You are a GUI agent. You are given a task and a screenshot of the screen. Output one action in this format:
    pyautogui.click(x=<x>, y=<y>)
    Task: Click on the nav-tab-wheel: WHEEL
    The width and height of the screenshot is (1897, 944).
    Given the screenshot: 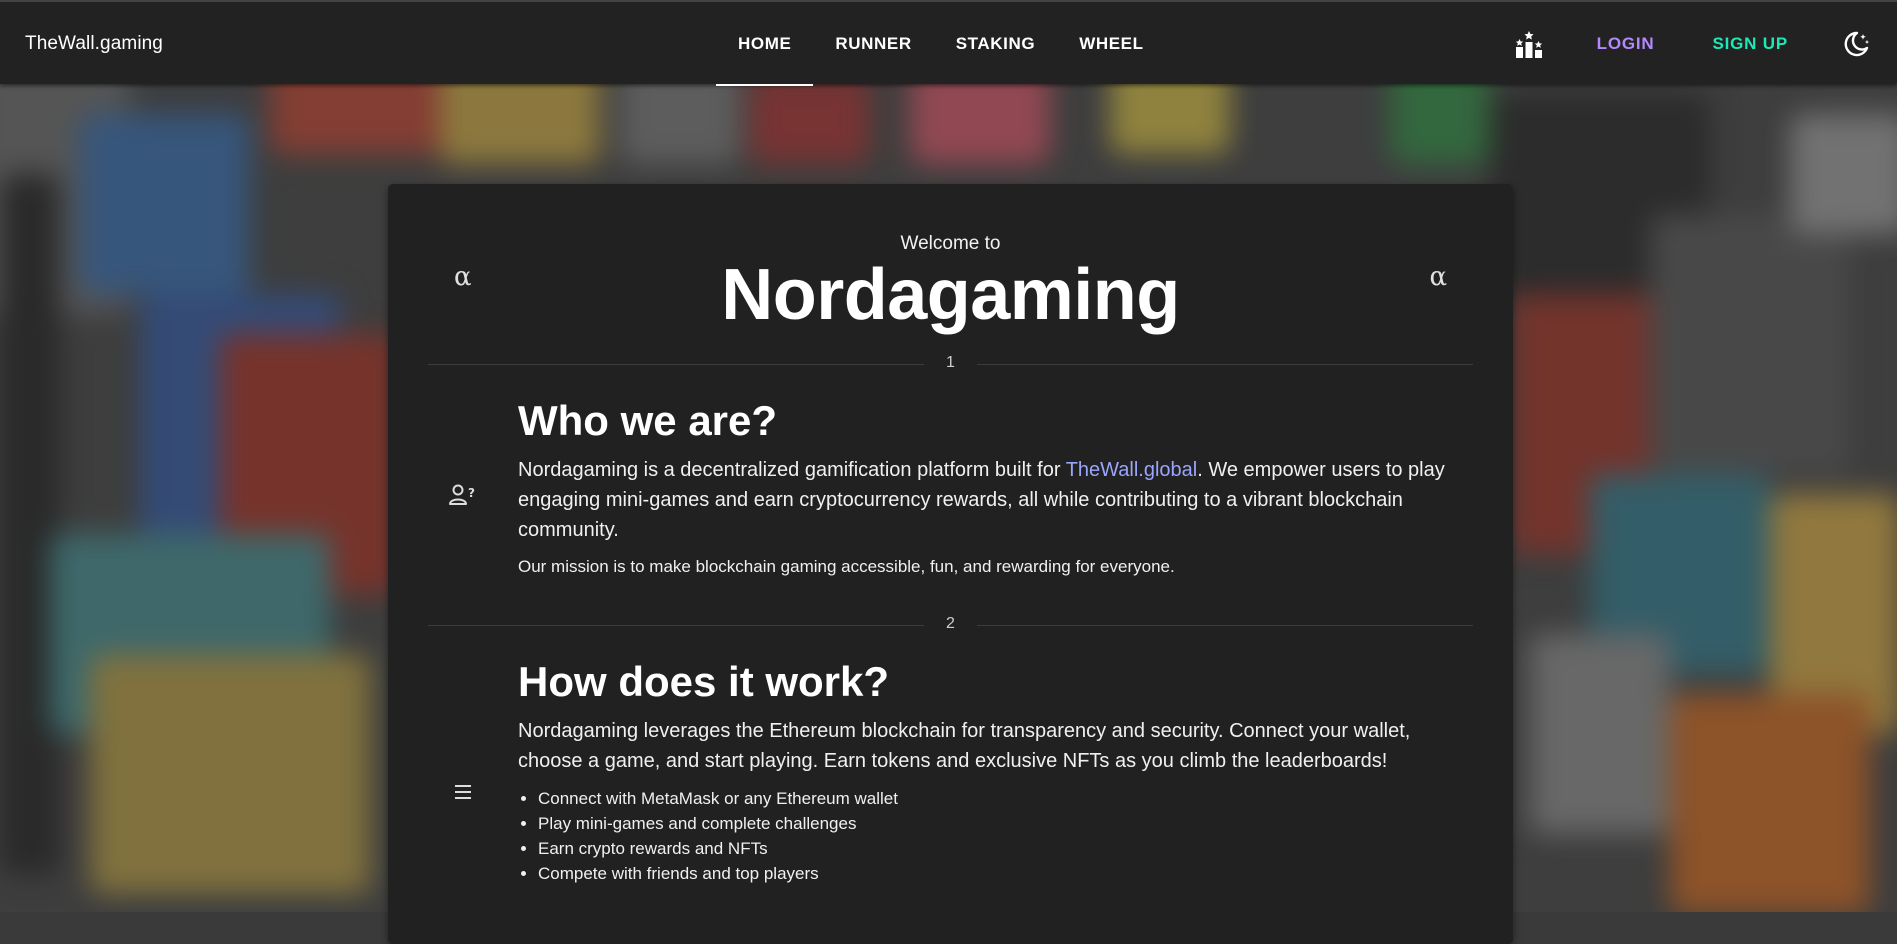 What is the action you would take?
    pyautogui.click(x=1111, y=44)
    